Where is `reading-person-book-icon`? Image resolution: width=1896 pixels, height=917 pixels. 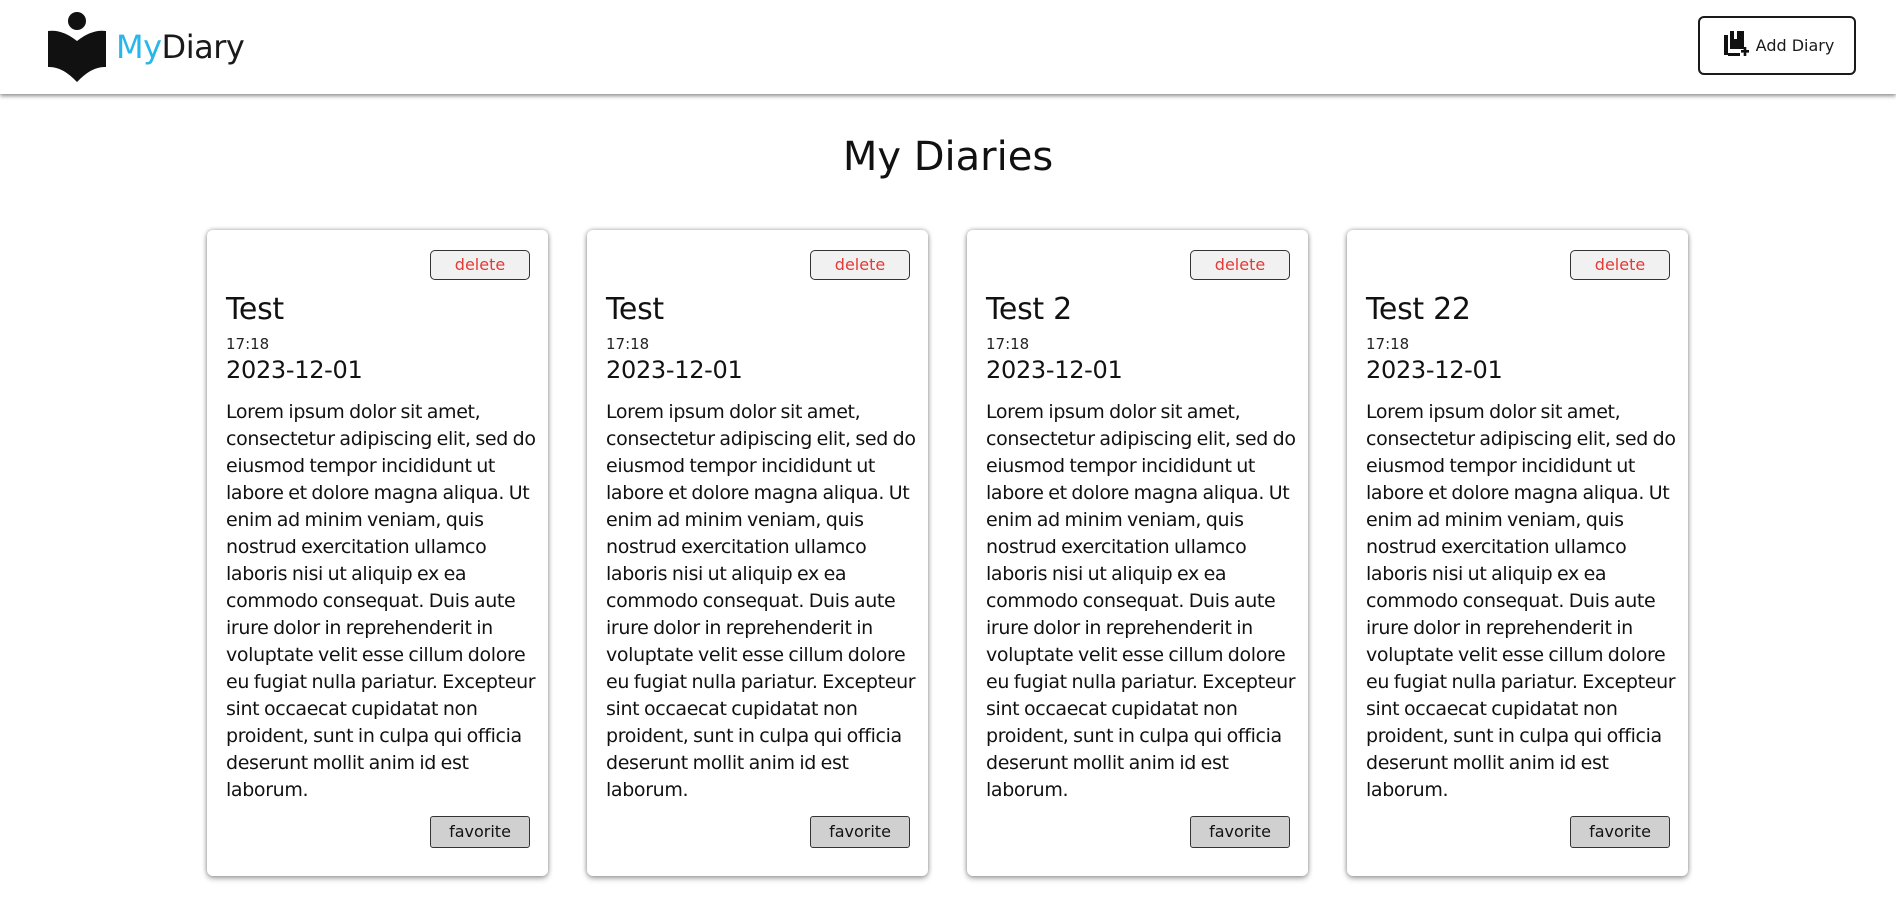
reading-person-book-icon is located at coordinates (77, 47).